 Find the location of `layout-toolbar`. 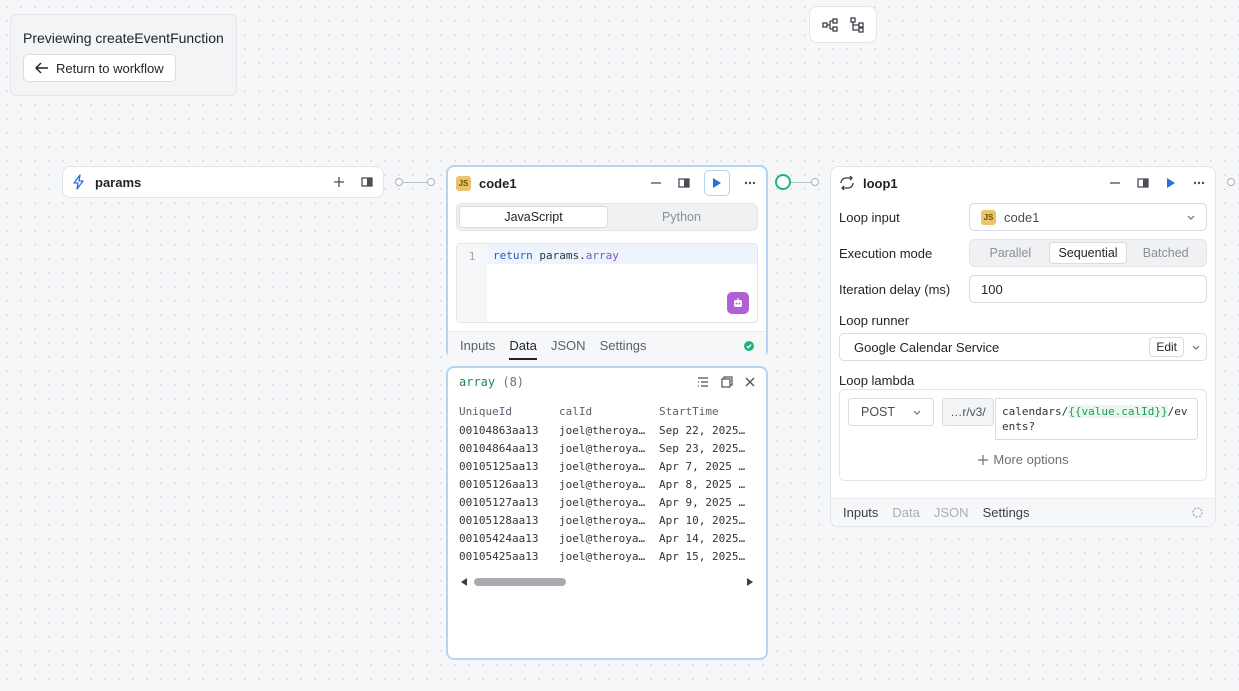

layout-toolbar is located at coordinates (843, 24).